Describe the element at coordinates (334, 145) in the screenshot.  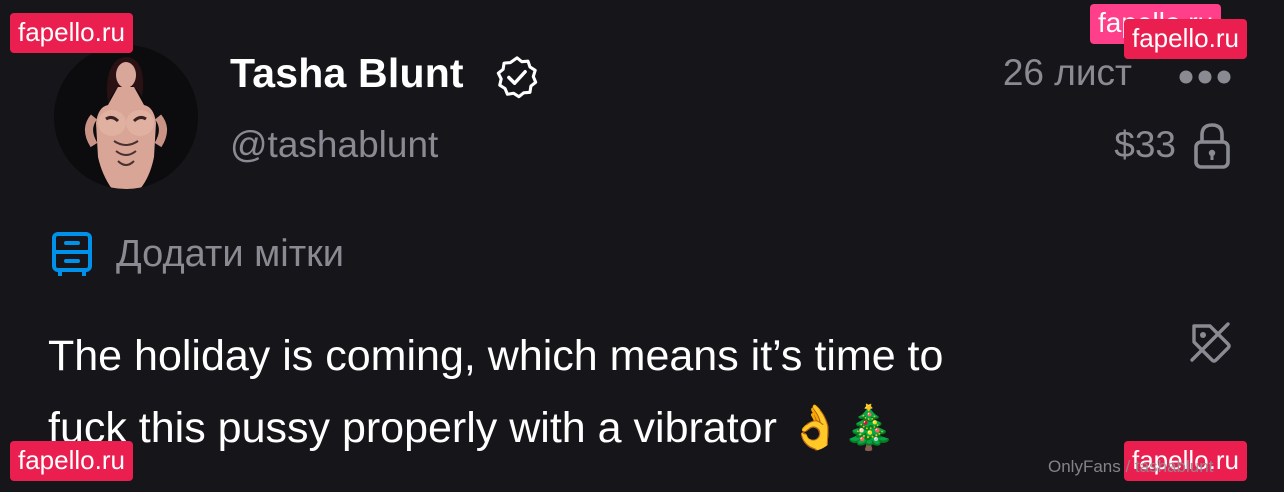
I see `username: @tashablunt` at that location.